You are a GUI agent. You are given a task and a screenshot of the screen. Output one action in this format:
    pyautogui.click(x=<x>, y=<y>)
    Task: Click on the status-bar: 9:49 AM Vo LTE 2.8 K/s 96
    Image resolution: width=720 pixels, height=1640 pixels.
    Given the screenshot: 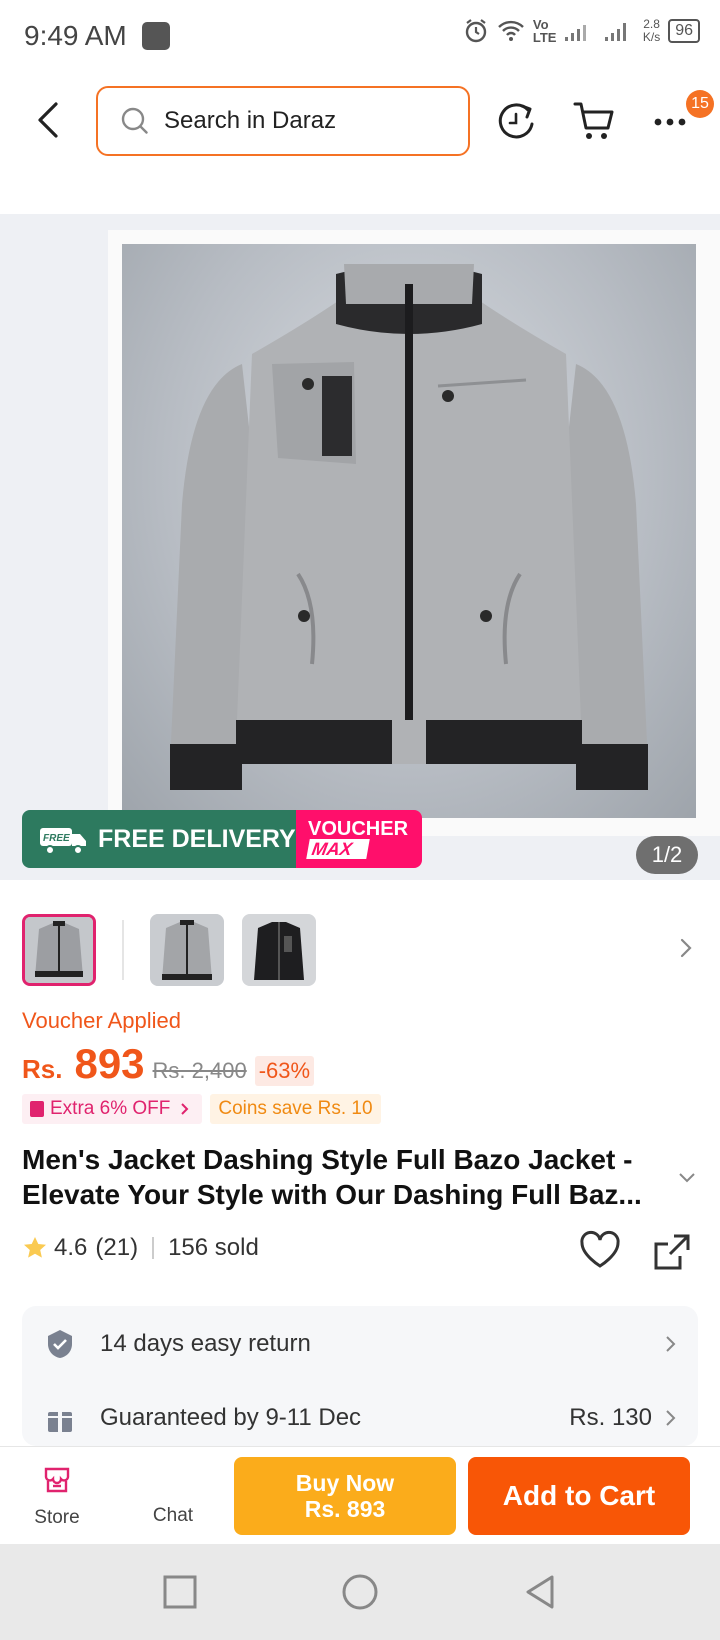 What is the action you would take?
    pyautogui.click(x=360, y=36)
    